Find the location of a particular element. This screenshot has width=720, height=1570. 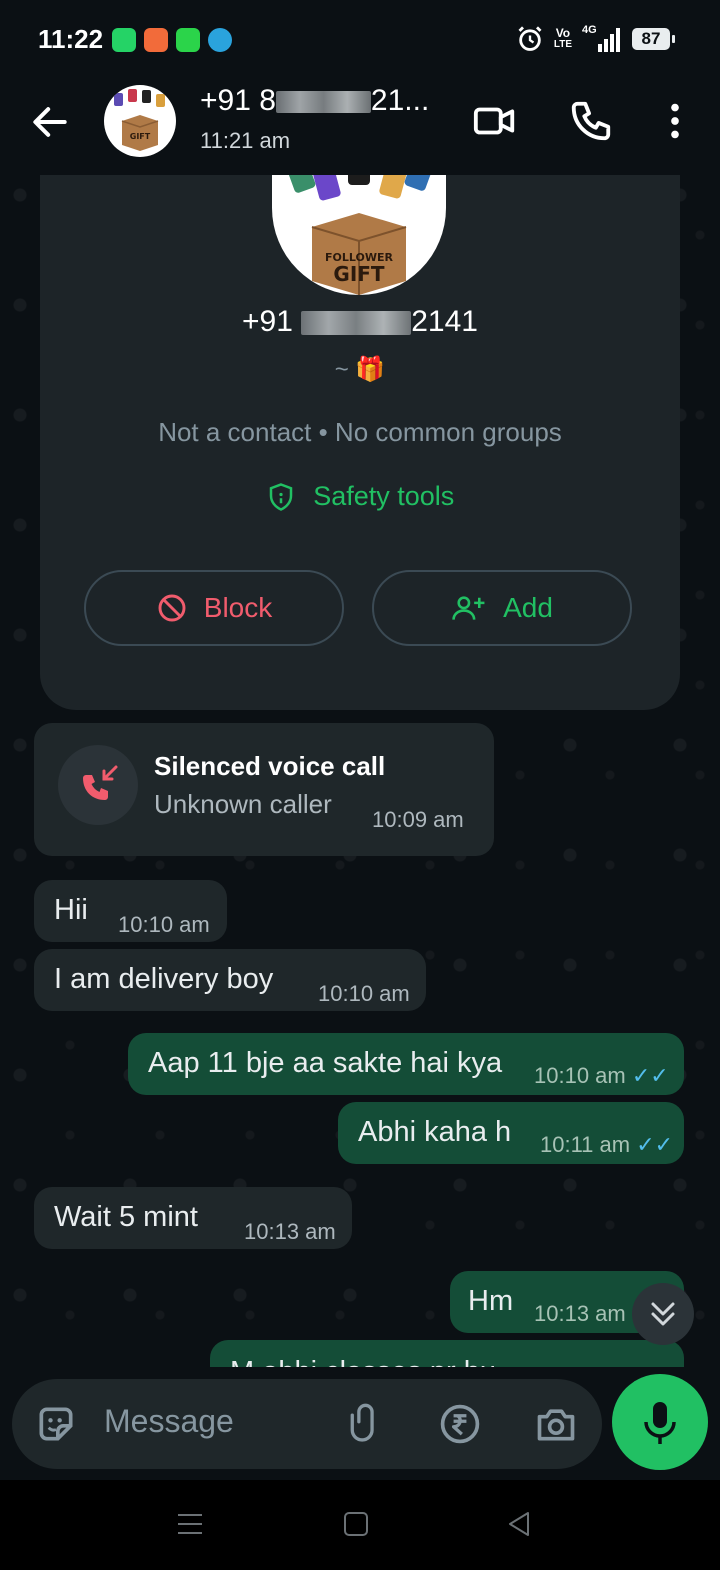

system-status-icons: Vo LTE 4G 87 is located at coordinates (595, 39).